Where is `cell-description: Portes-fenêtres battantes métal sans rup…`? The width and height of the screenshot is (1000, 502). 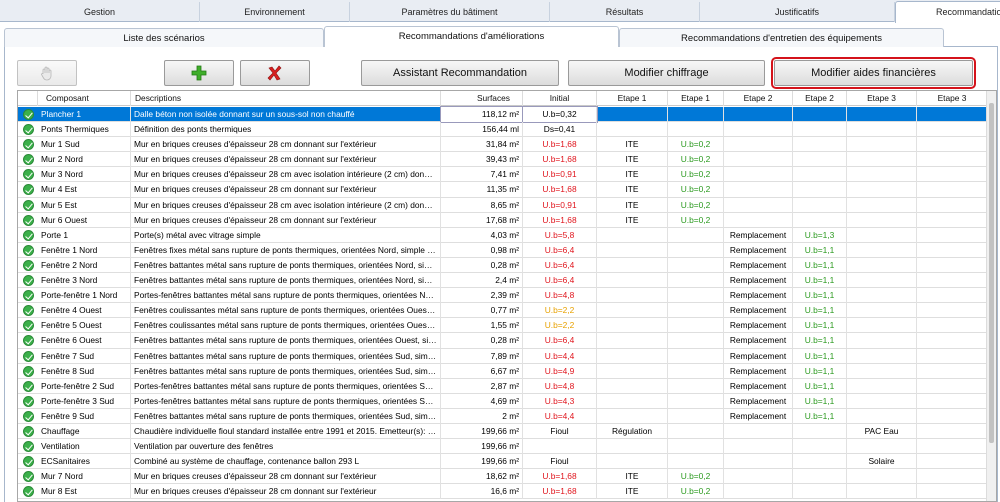
cell-description: Portes-fenêtres battantes métal sans rup… is located at coordinates (286, 386).